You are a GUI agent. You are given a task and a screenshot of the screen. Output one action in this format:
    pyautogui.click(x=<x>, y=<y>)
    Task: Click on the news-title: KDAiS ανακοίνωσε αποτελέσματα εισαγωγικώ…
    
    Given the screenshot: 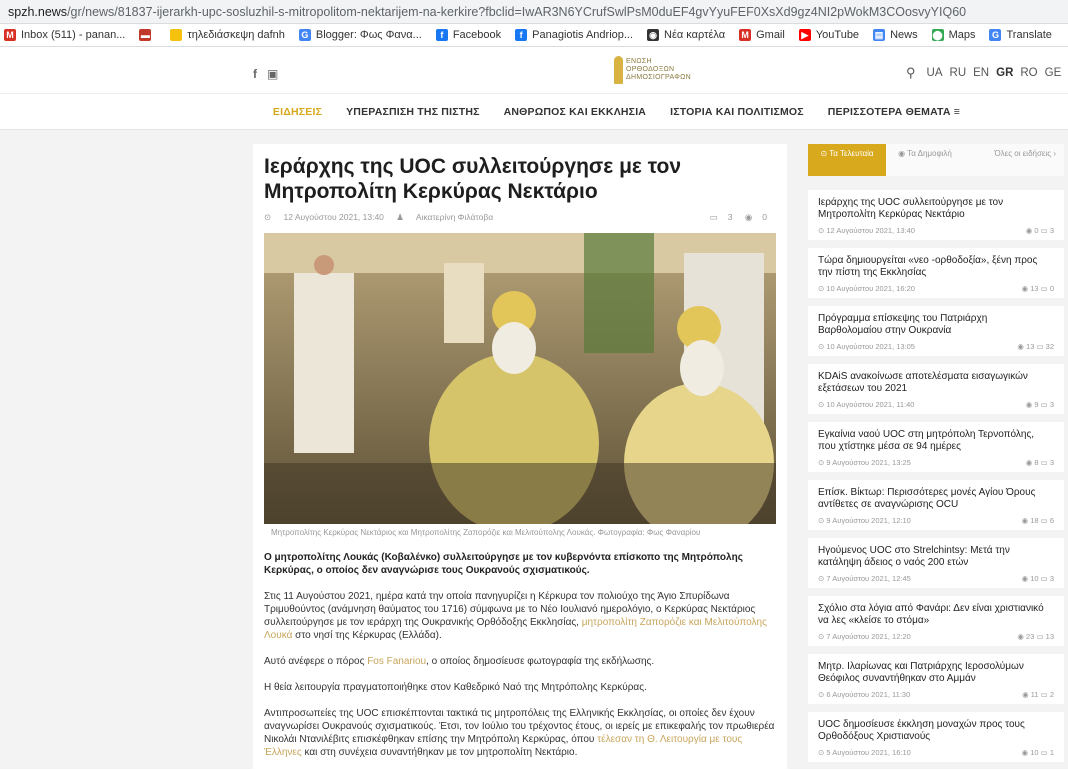 What is the action you would take?
    pyautogui.click(x=936, y=383)
    